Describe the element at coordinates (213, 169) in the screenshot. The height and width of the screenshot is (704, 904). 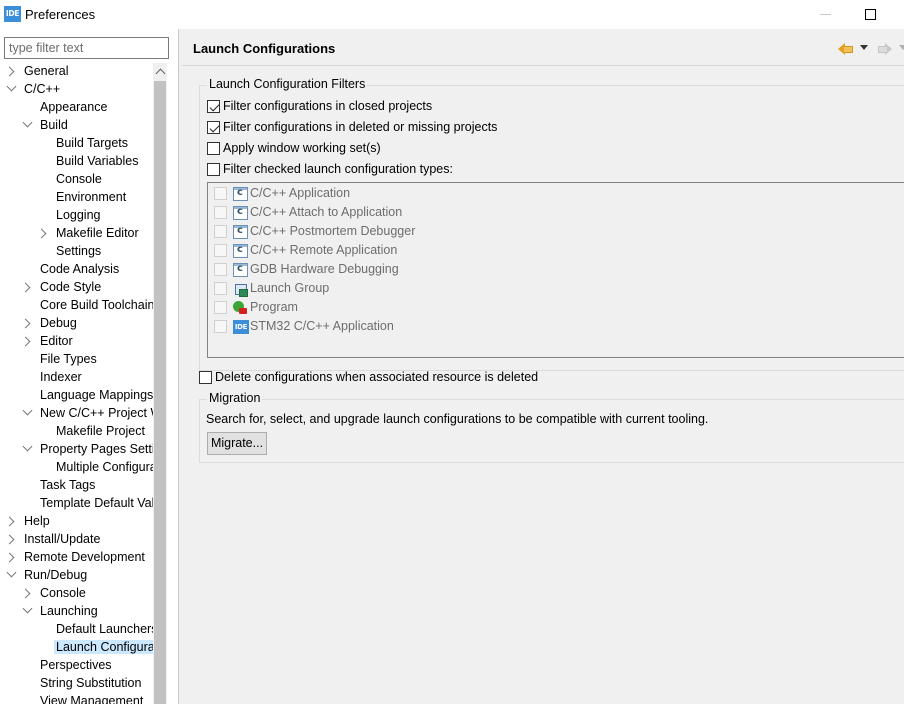
I see `filter-checked-types-checkbox` at that location.